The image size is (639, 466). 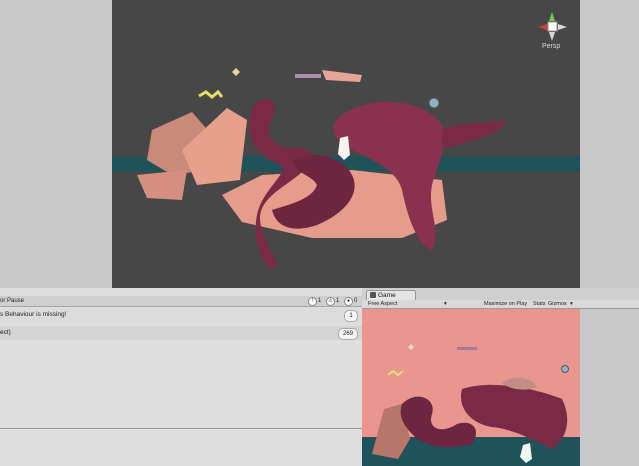 I want to click on log-count-badge: 1, so click(x=351, y=316).